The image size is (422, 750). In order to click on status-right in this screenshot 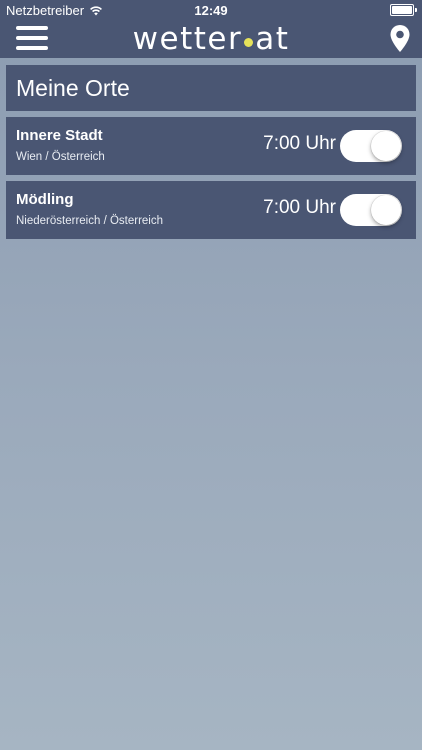, I will do `click(403, 10)`.